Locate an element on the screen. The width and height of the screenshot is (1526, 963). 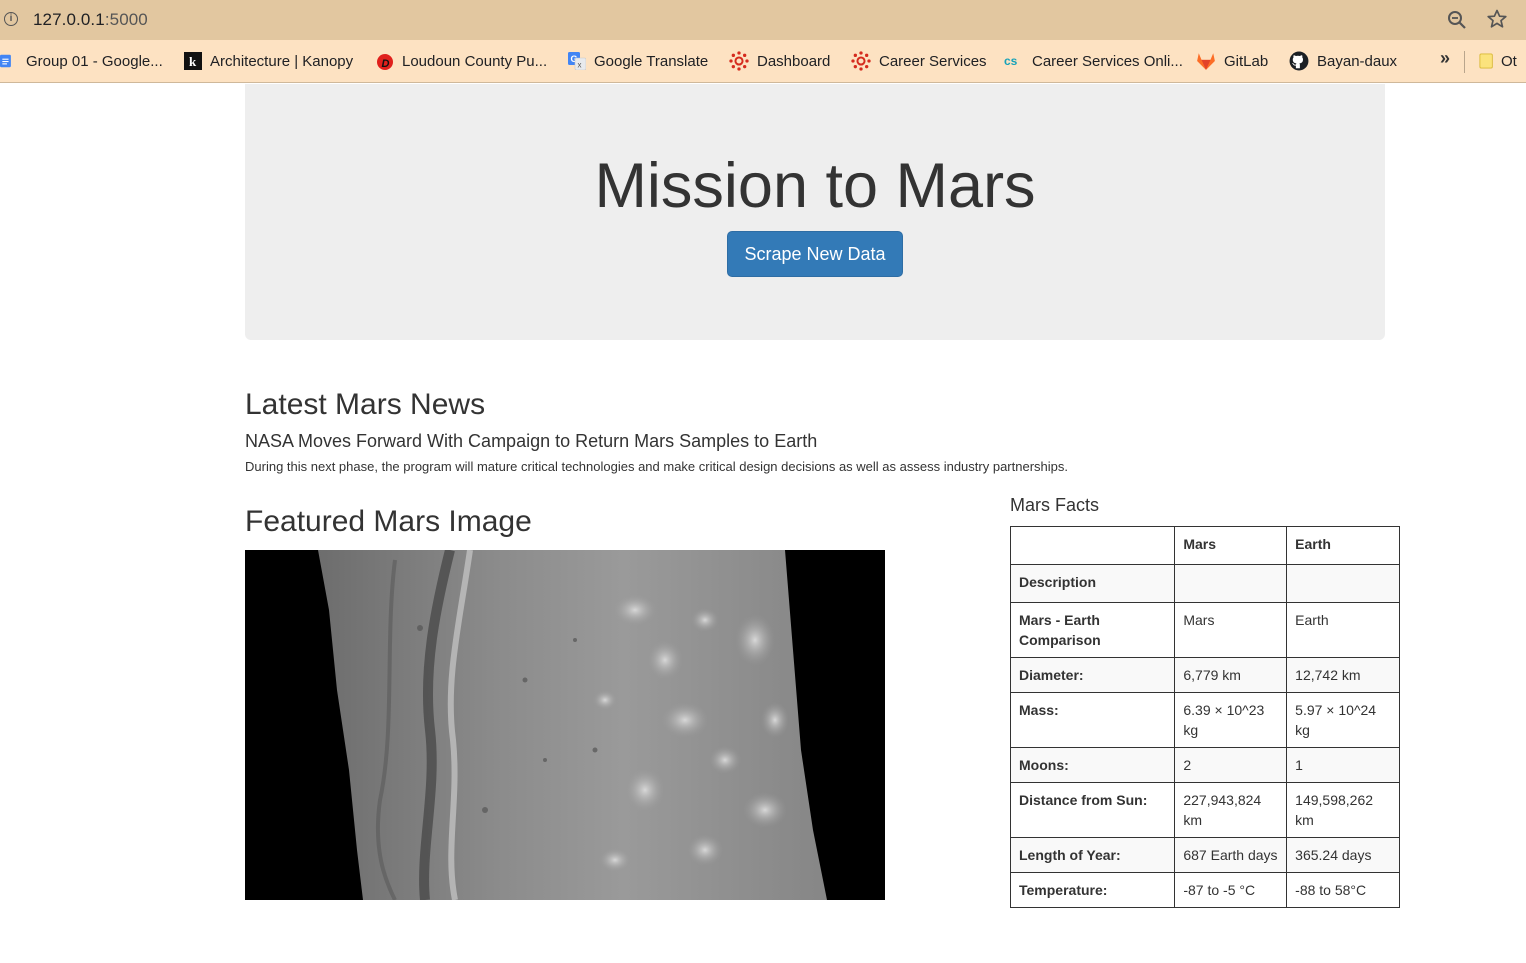
bookmark-star-icon is located at coordinates (1497, 19).